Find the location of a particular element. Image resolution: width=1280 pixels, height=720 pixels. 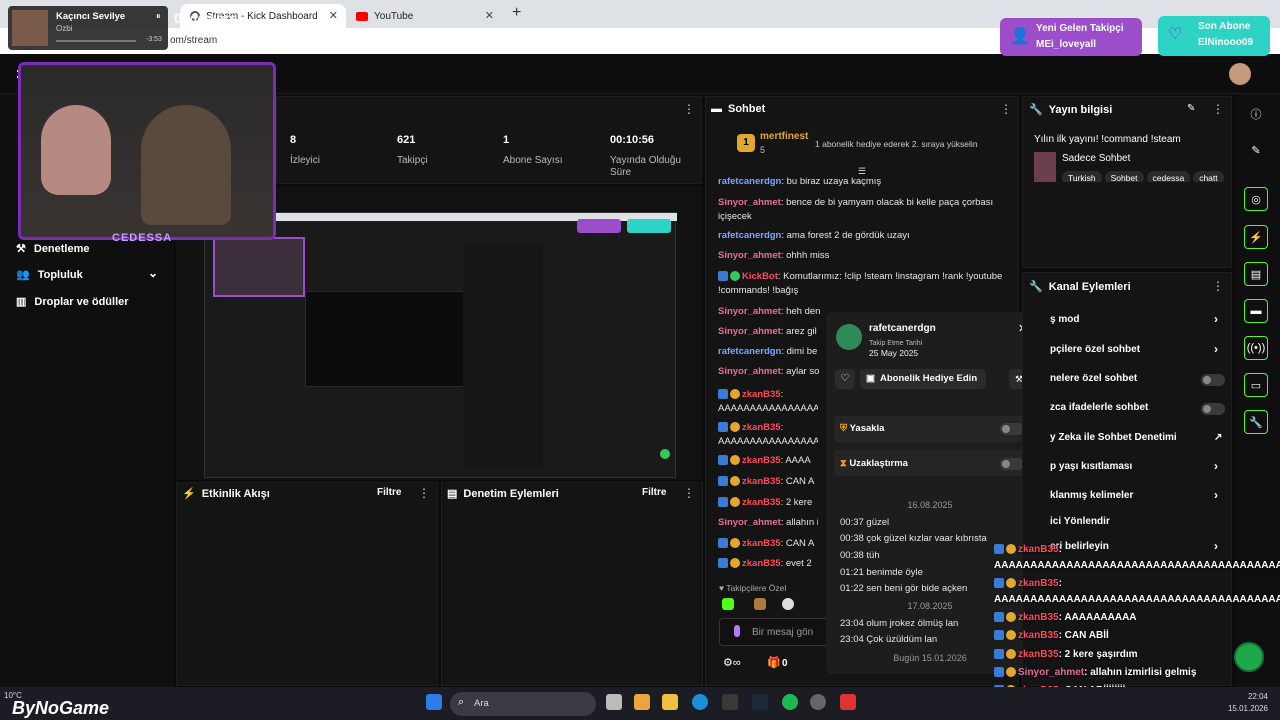

spotify-icon is located at coordinates (790, 702).